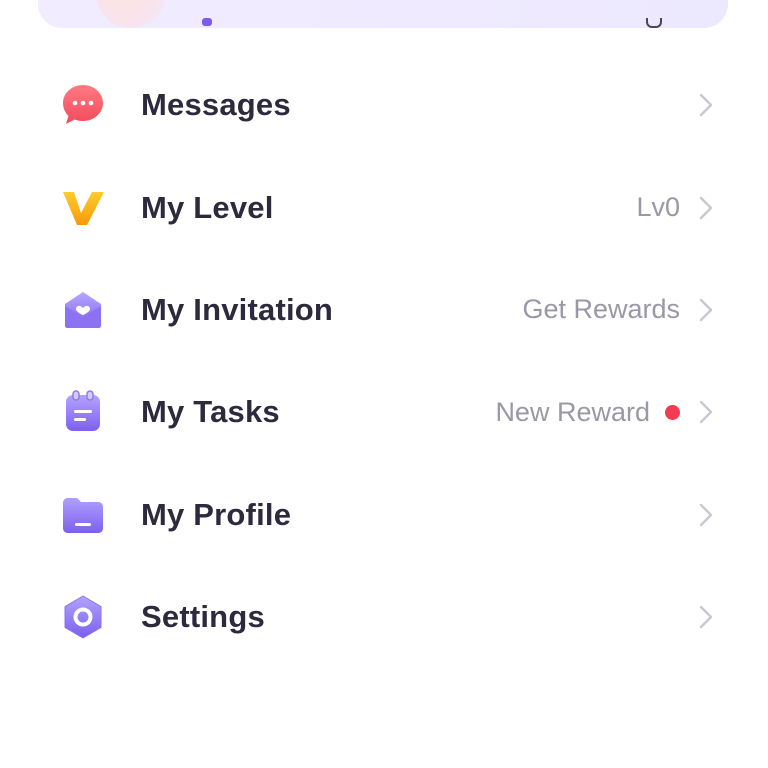 The height and width of the screenshot is (768, 768). Describe the element at coordinates (216, 105) in the screenshot. I see `menu-item-label: Messages` at that location.